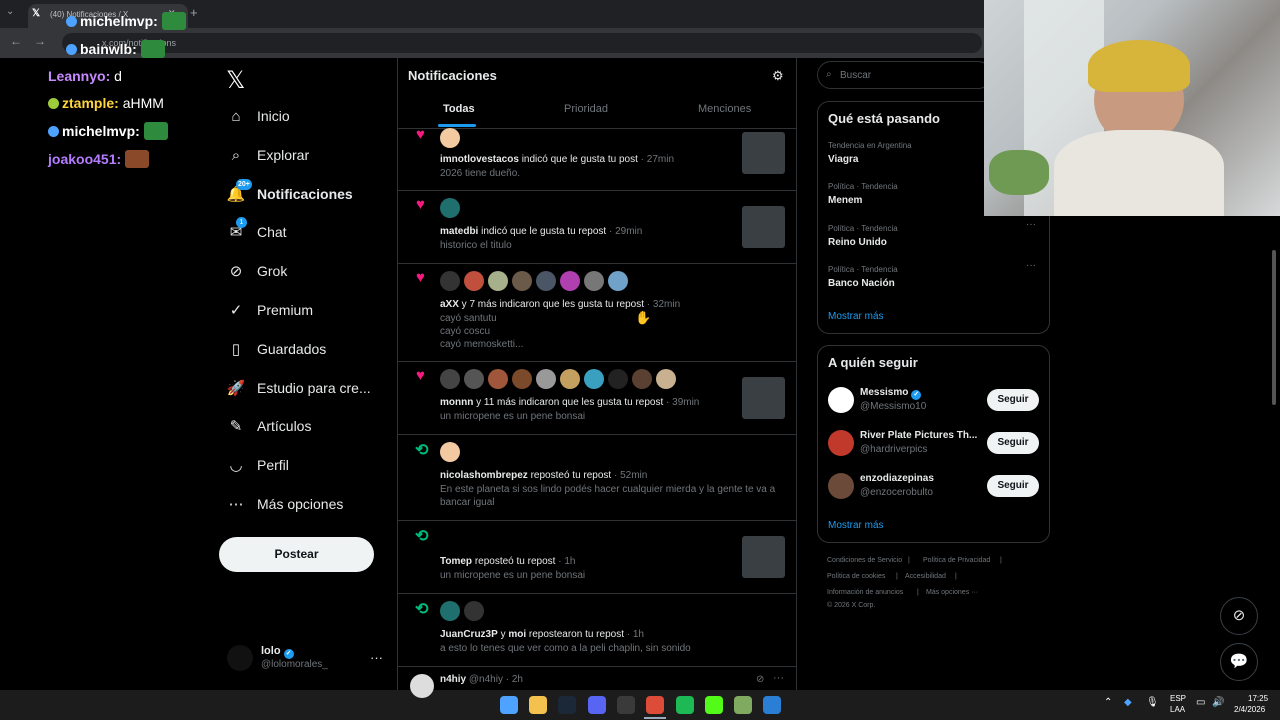 The width and height of the screenshot is (1280, 720). Describe the element at coordinates (1108, 702) in the screenshot. I see `tray-chevron-icon: ⌃` at that location.